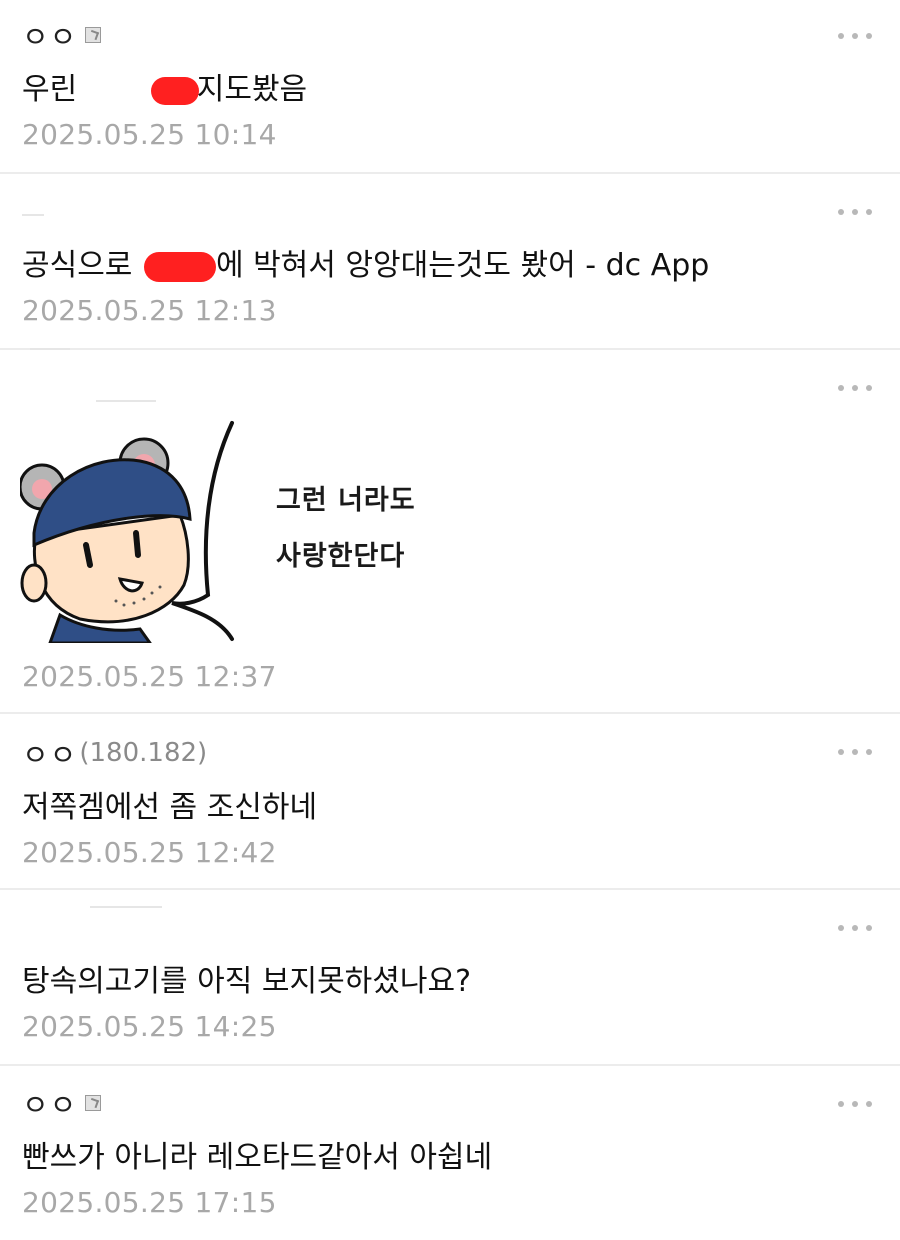 This screenshot has width=900, height=1240. What do you see at coordinates (462, 265) in the screenshot?
I see `comment-text-part: 에 박혀서 앙앙대는것도 봤어 - dc App` at bounding box center [462, 265].